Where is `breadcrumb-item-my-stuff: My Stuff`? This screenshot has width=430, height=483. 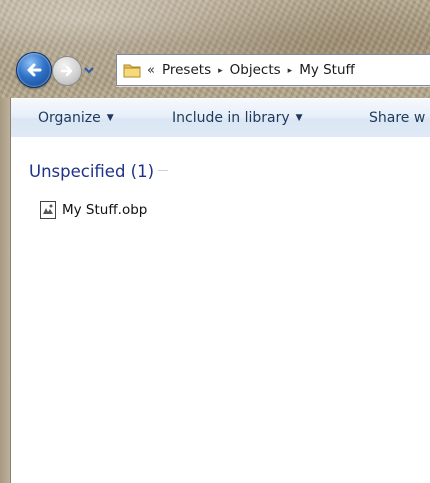 breadcrumb-item-my-stuff: My Stuff is located at coordinates (327, 70).